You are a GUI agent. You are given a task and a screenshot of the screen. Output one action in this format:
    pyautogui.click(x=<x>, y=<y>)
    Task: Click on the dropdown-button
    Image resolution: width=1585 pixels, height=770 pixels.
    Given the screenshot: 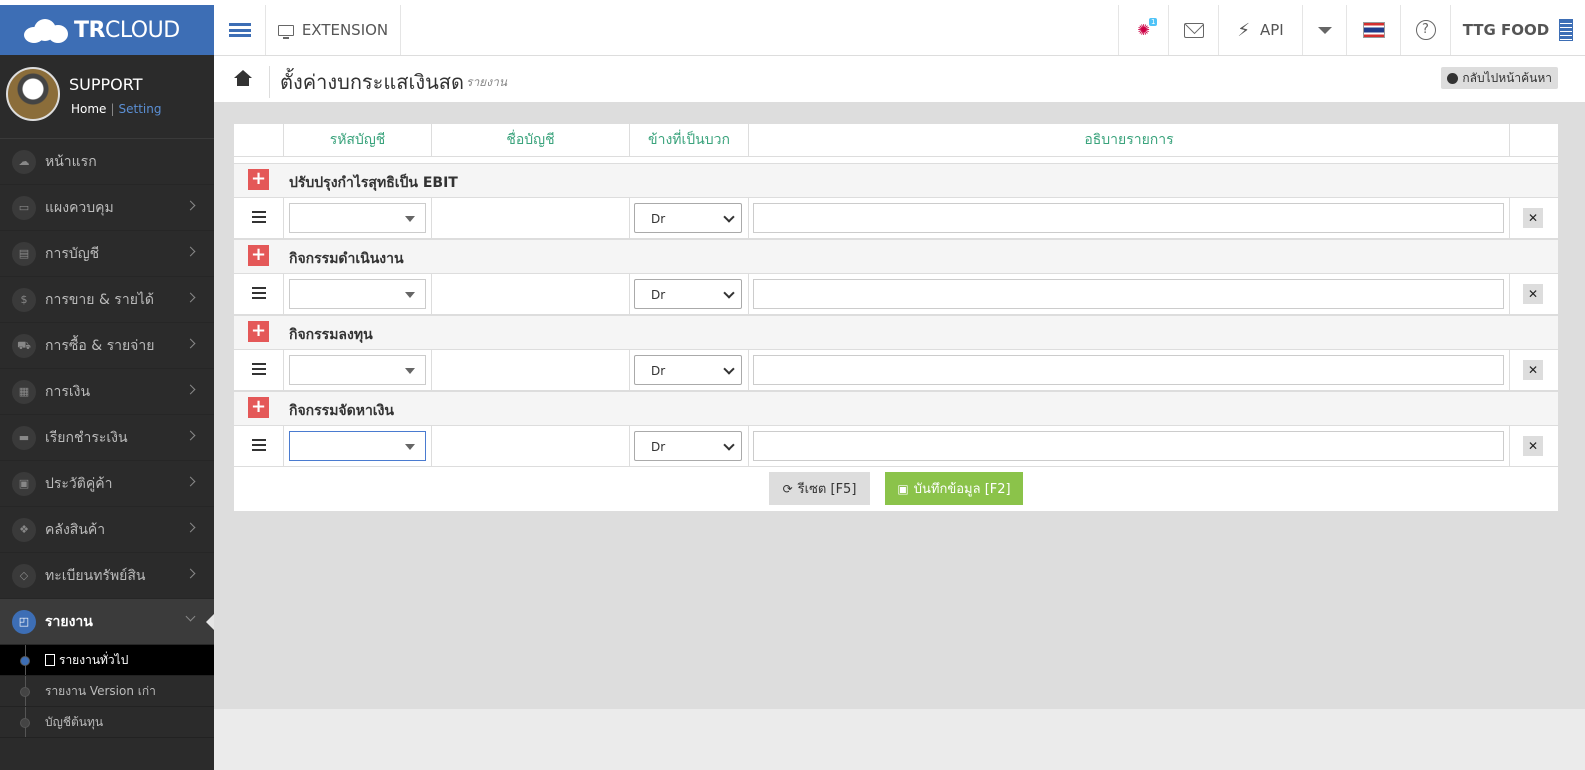 What is the action you would take?
    pyautogui.click(x=1324, y=30)
    